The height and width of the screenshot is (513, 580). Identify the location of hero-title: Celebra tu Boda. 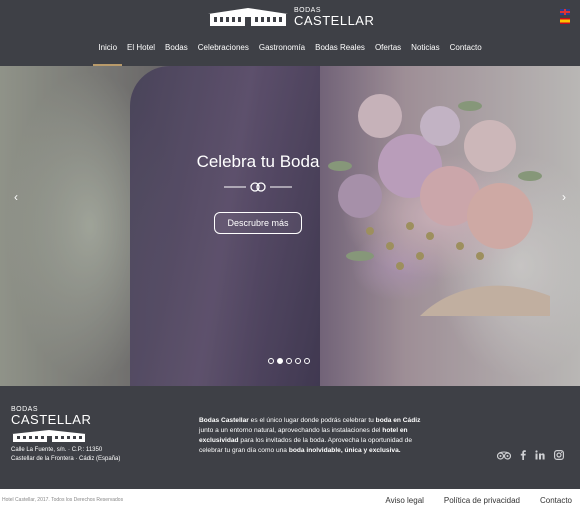
(258, 161).